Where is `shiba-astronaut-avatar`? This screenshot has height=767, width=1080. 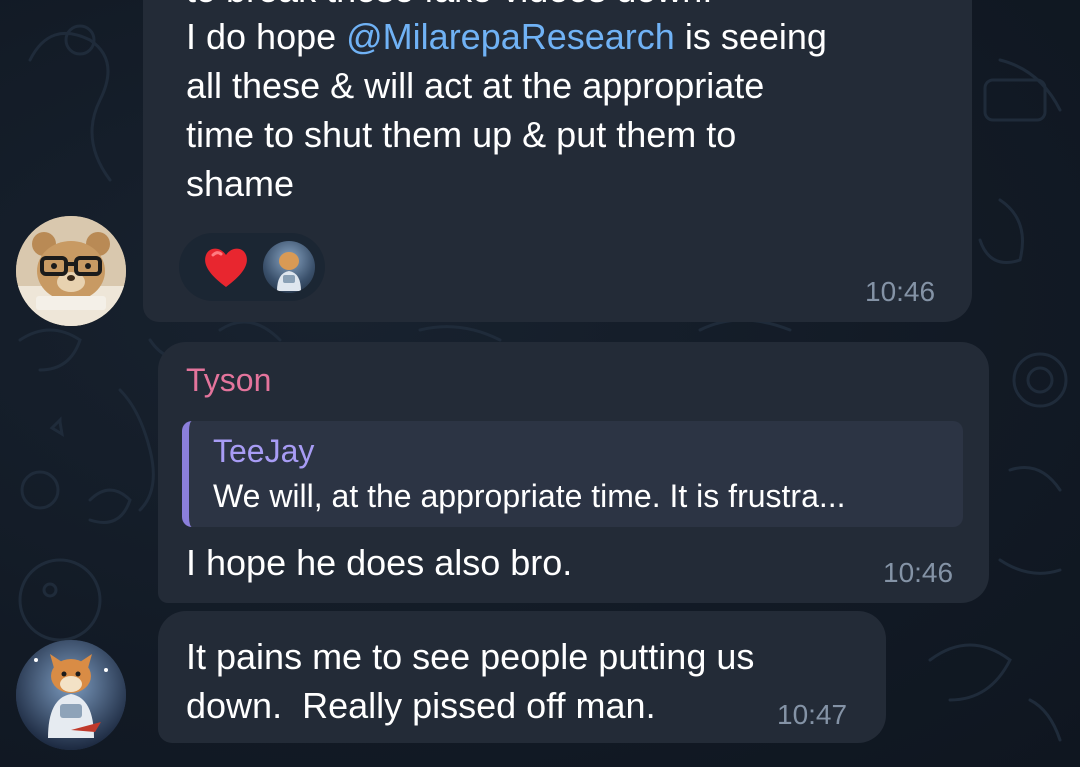 shiba-astronaut-avatar is located at coordinates (71, 695).